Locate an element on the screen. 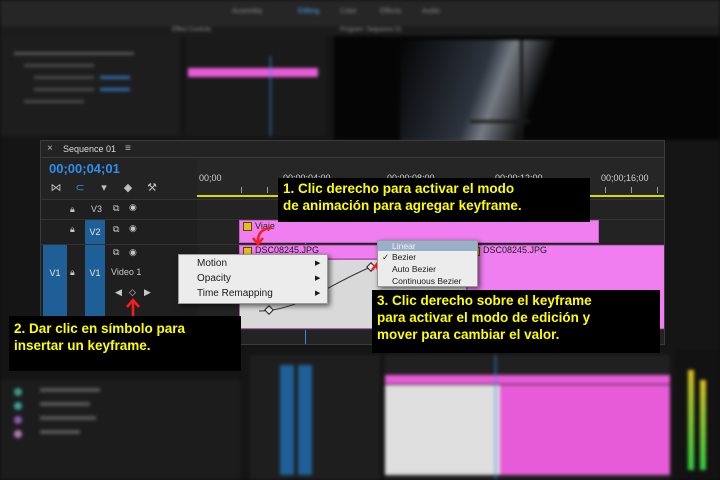 The height and width of the screenshot is (480, 720). workspace-tab-color: Color is located at coordinates (348, 14).